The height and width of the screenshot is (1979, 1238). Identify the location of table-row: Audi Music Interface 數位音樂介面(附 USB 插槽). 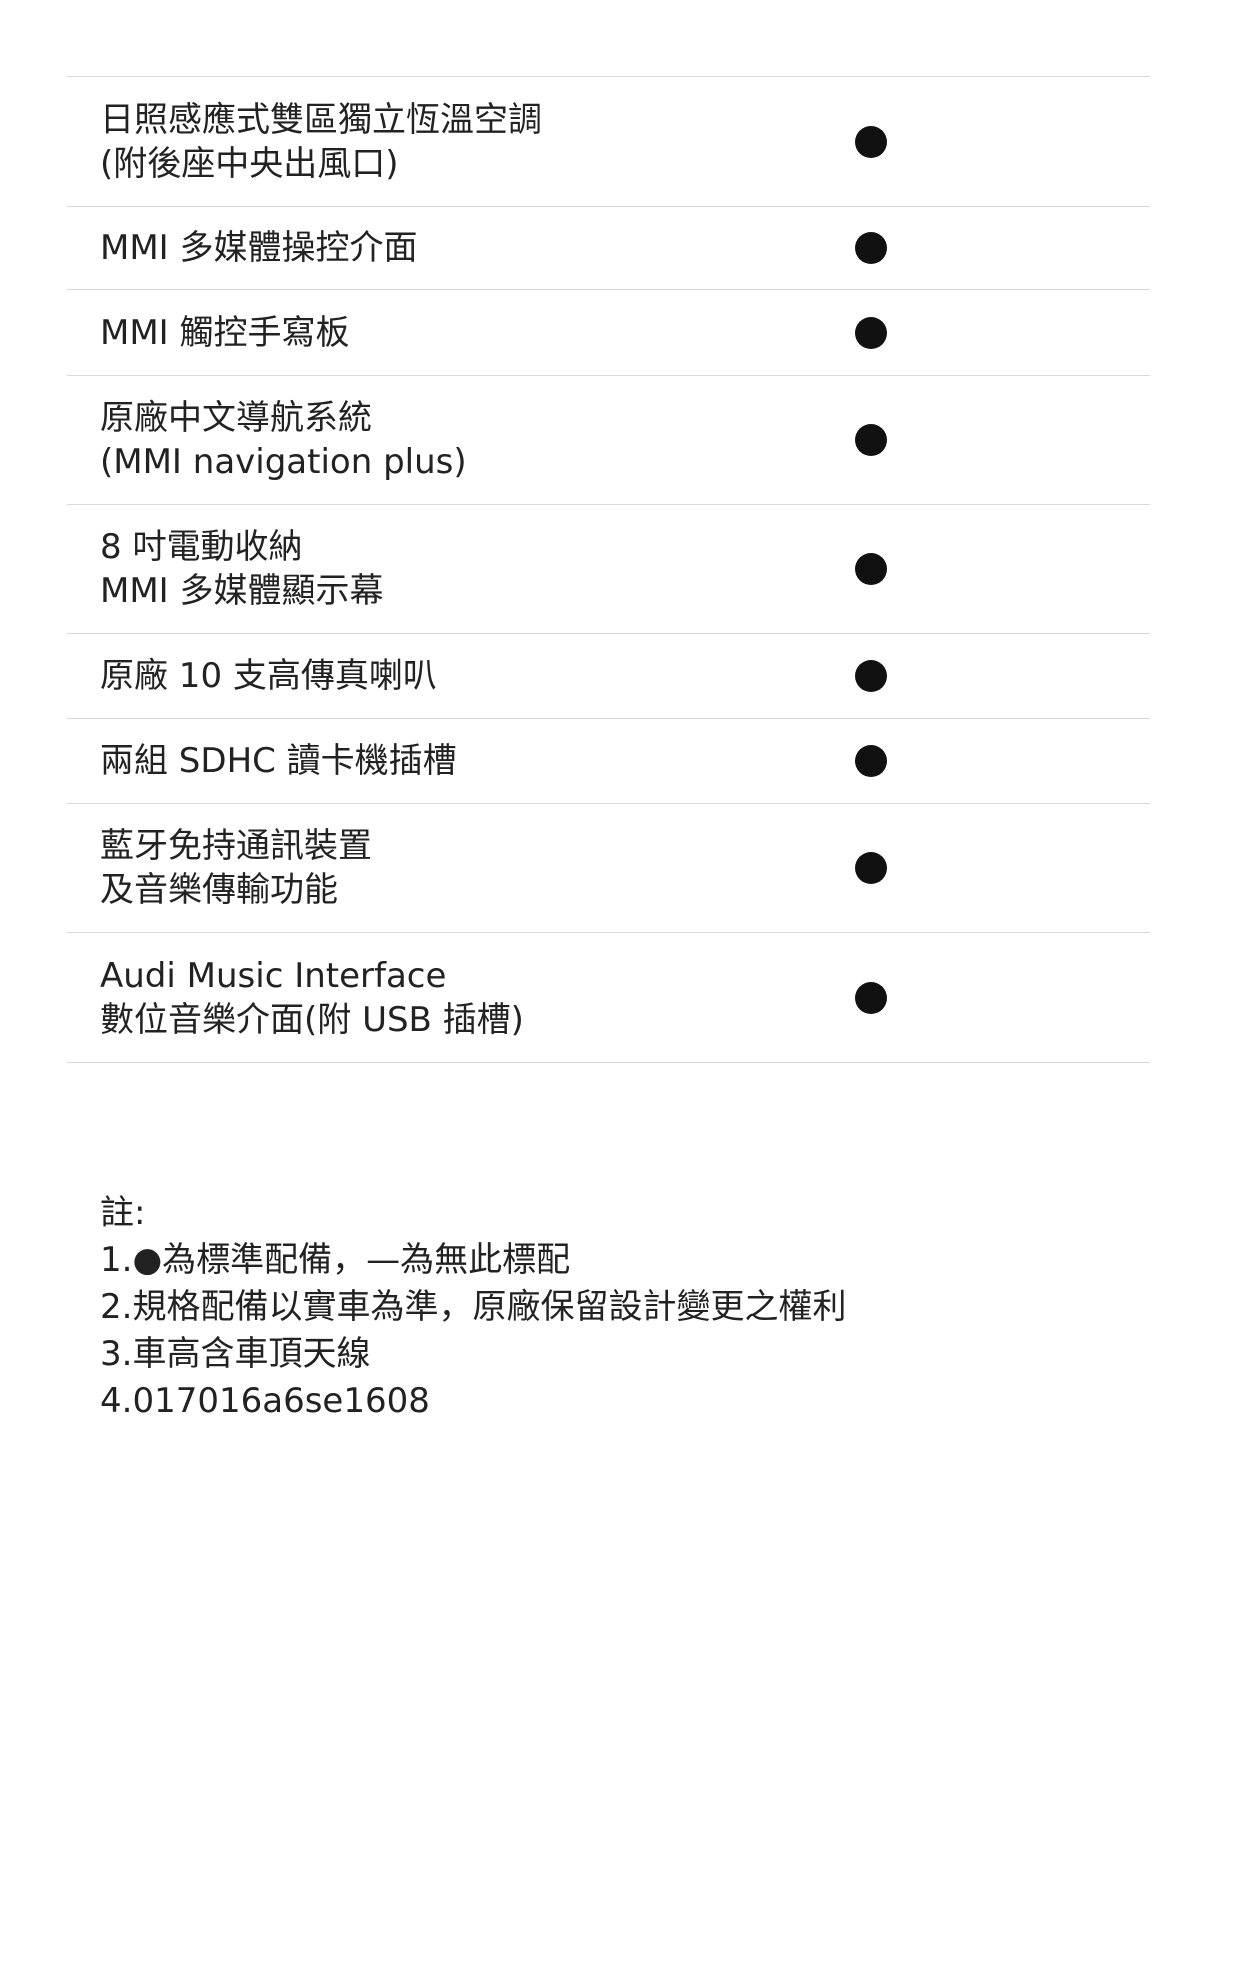
(608, 998).